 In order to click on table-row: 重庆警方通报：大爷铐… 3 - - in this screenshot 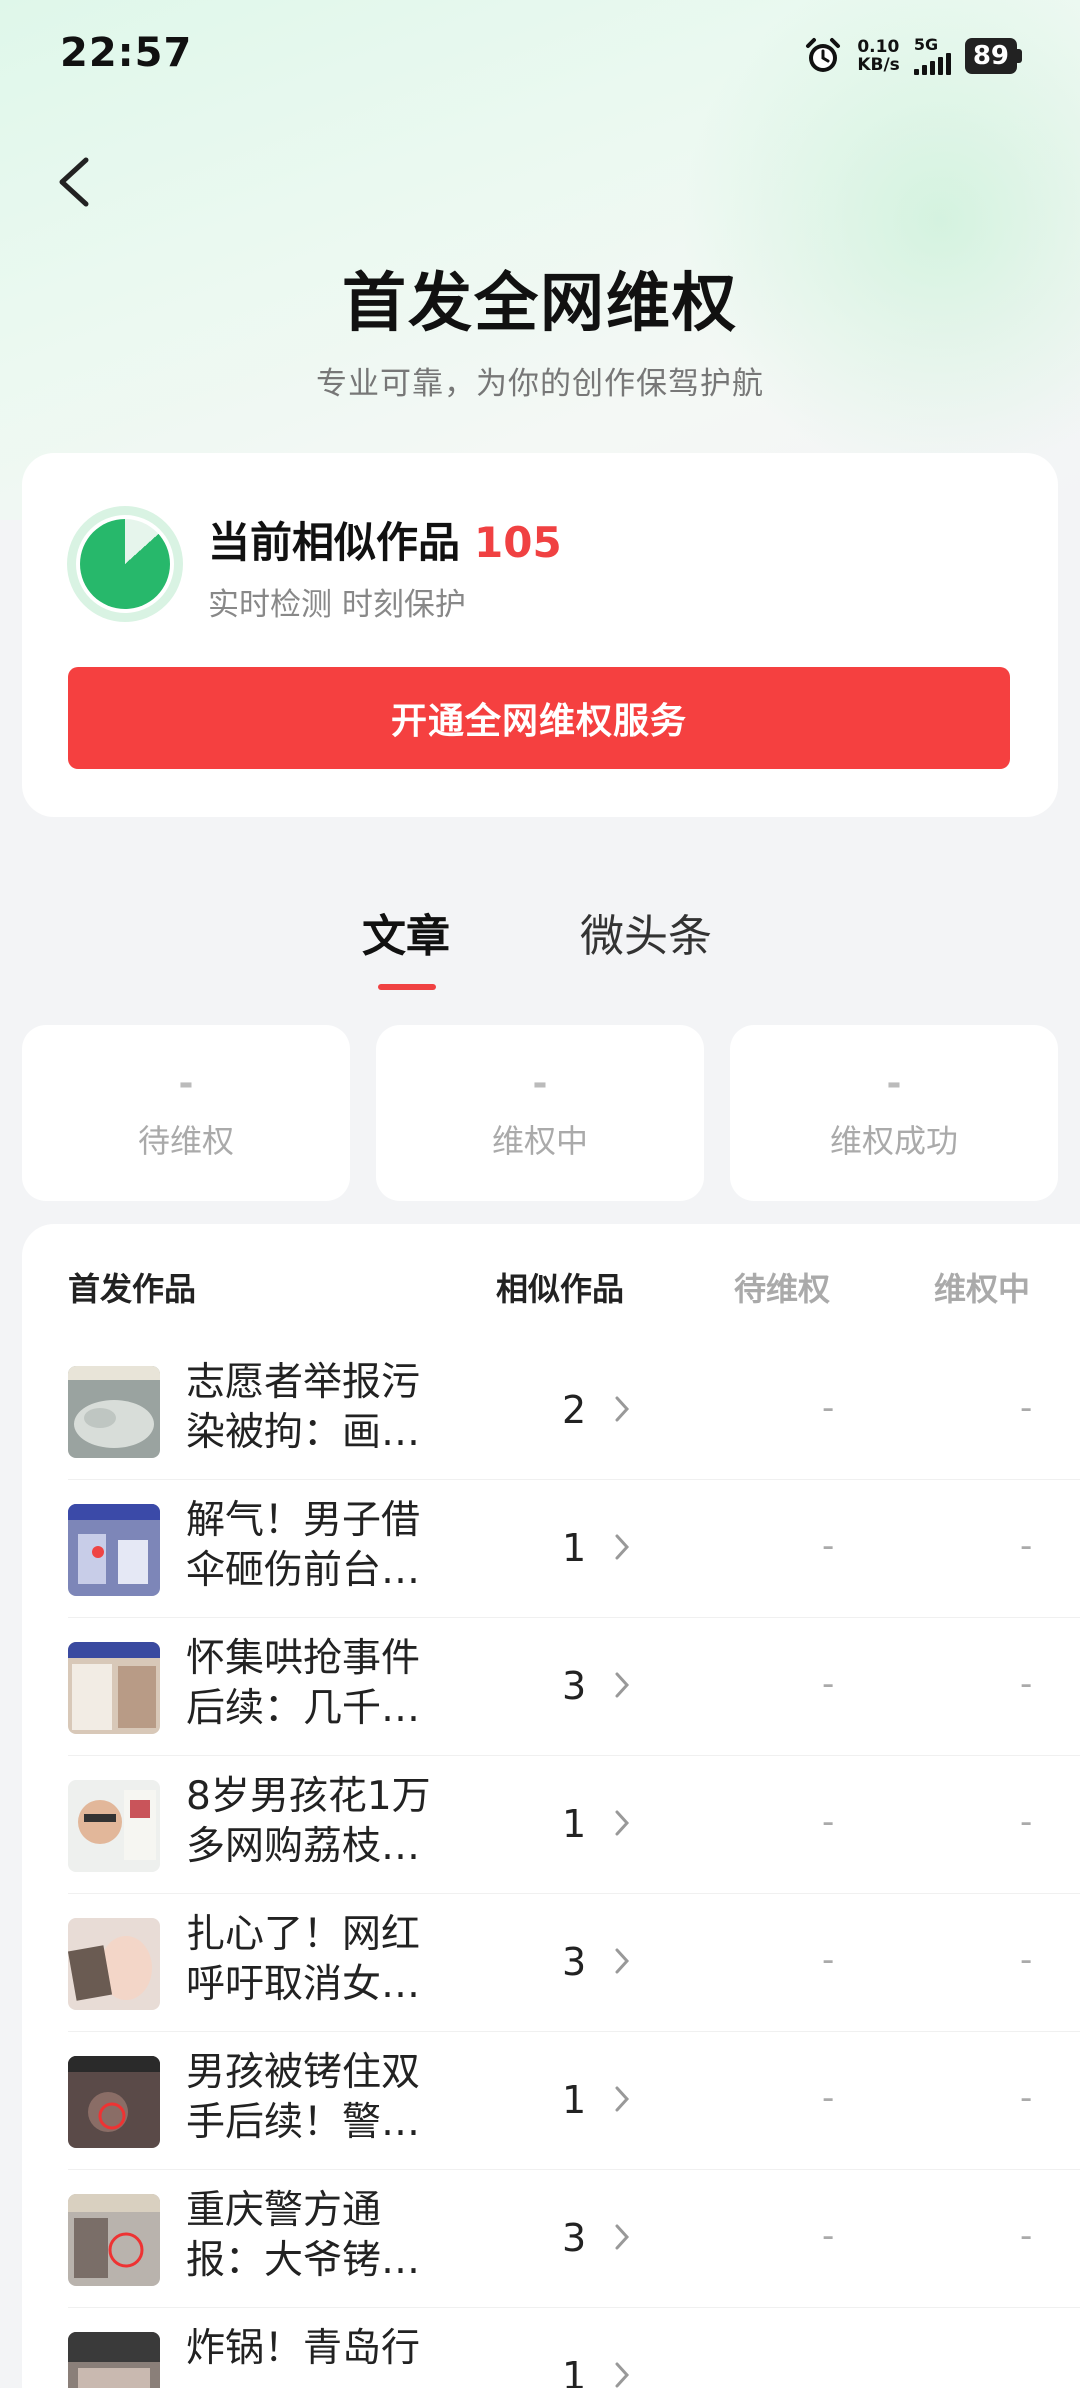, I will do `click(551, 2239)`.